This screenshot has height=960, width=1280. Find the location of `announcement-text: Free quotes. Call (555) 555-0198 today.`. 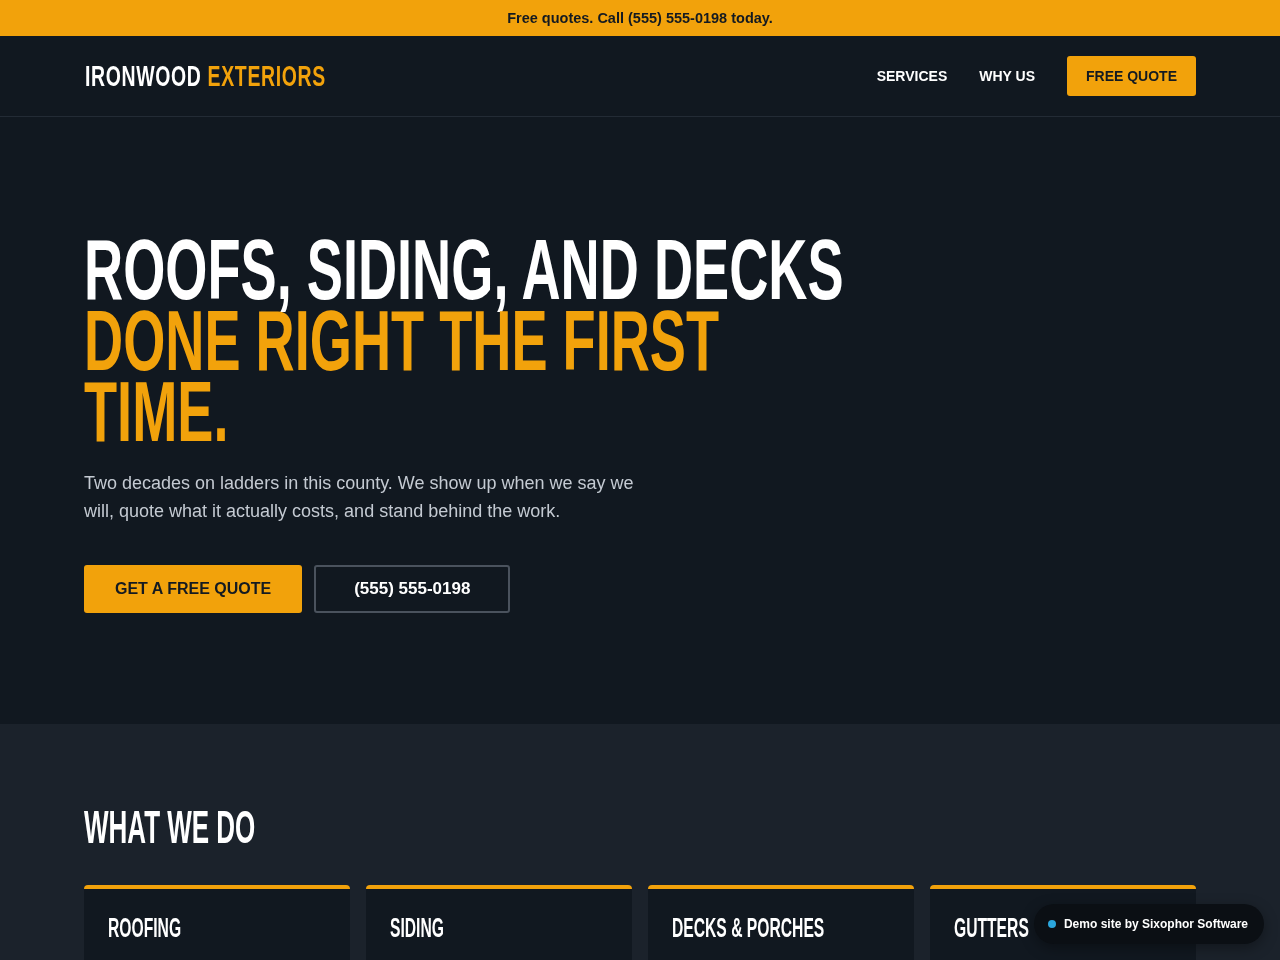

announcement-text: Free quotes. Call (555) 555-0198 today. is located at coordinates (640, 18).